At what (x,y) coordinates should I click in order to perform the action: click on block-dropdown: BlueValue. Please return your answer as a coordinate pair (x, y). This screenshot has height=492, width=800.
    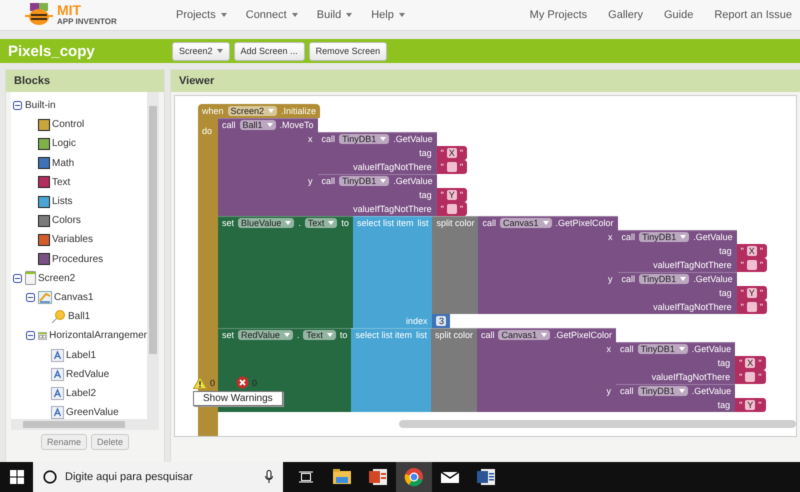
    Looking at the image, I should click on (266, 223).